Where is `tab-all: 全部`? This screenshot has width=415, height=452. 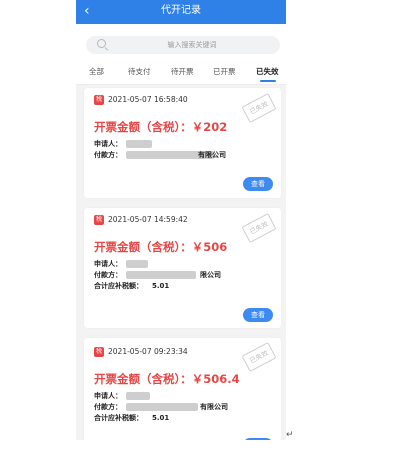
tab-all: 全部 is located at coordinates (96, 72).